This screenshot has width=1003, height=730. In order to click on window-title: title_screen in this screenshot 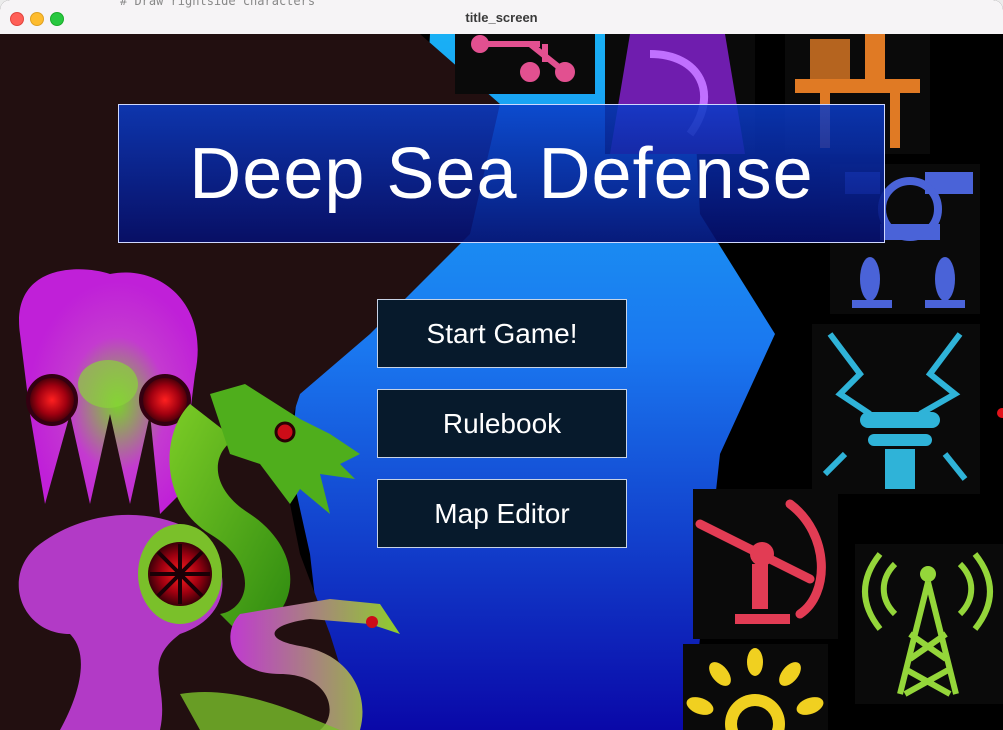, I will do `click(501, 17)`.